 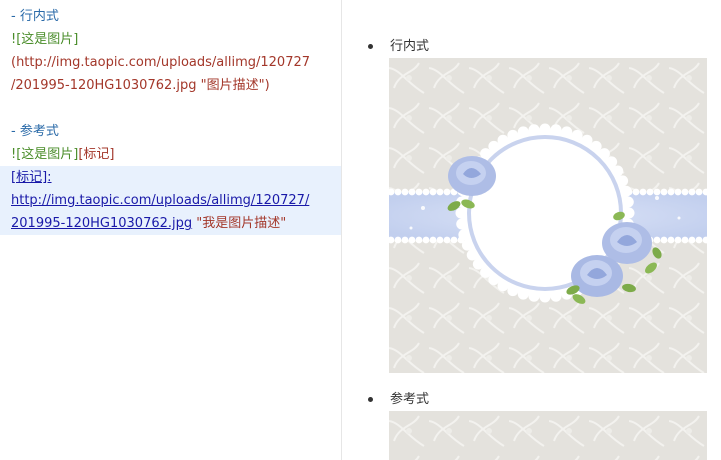 I want to click on ref-definition-label-line: [标记]:, so click(x=170, y=177).